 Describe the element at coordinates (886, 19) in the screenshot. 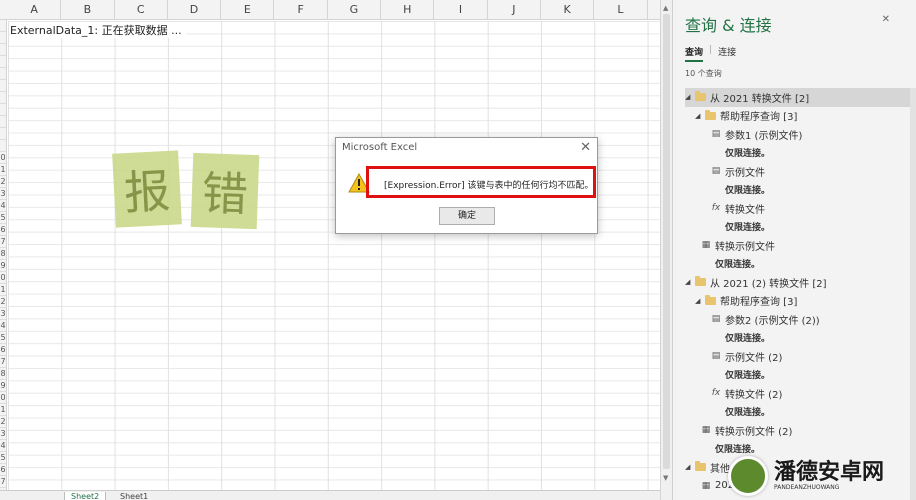

I see `pane-close-icon: ✕` at that location.